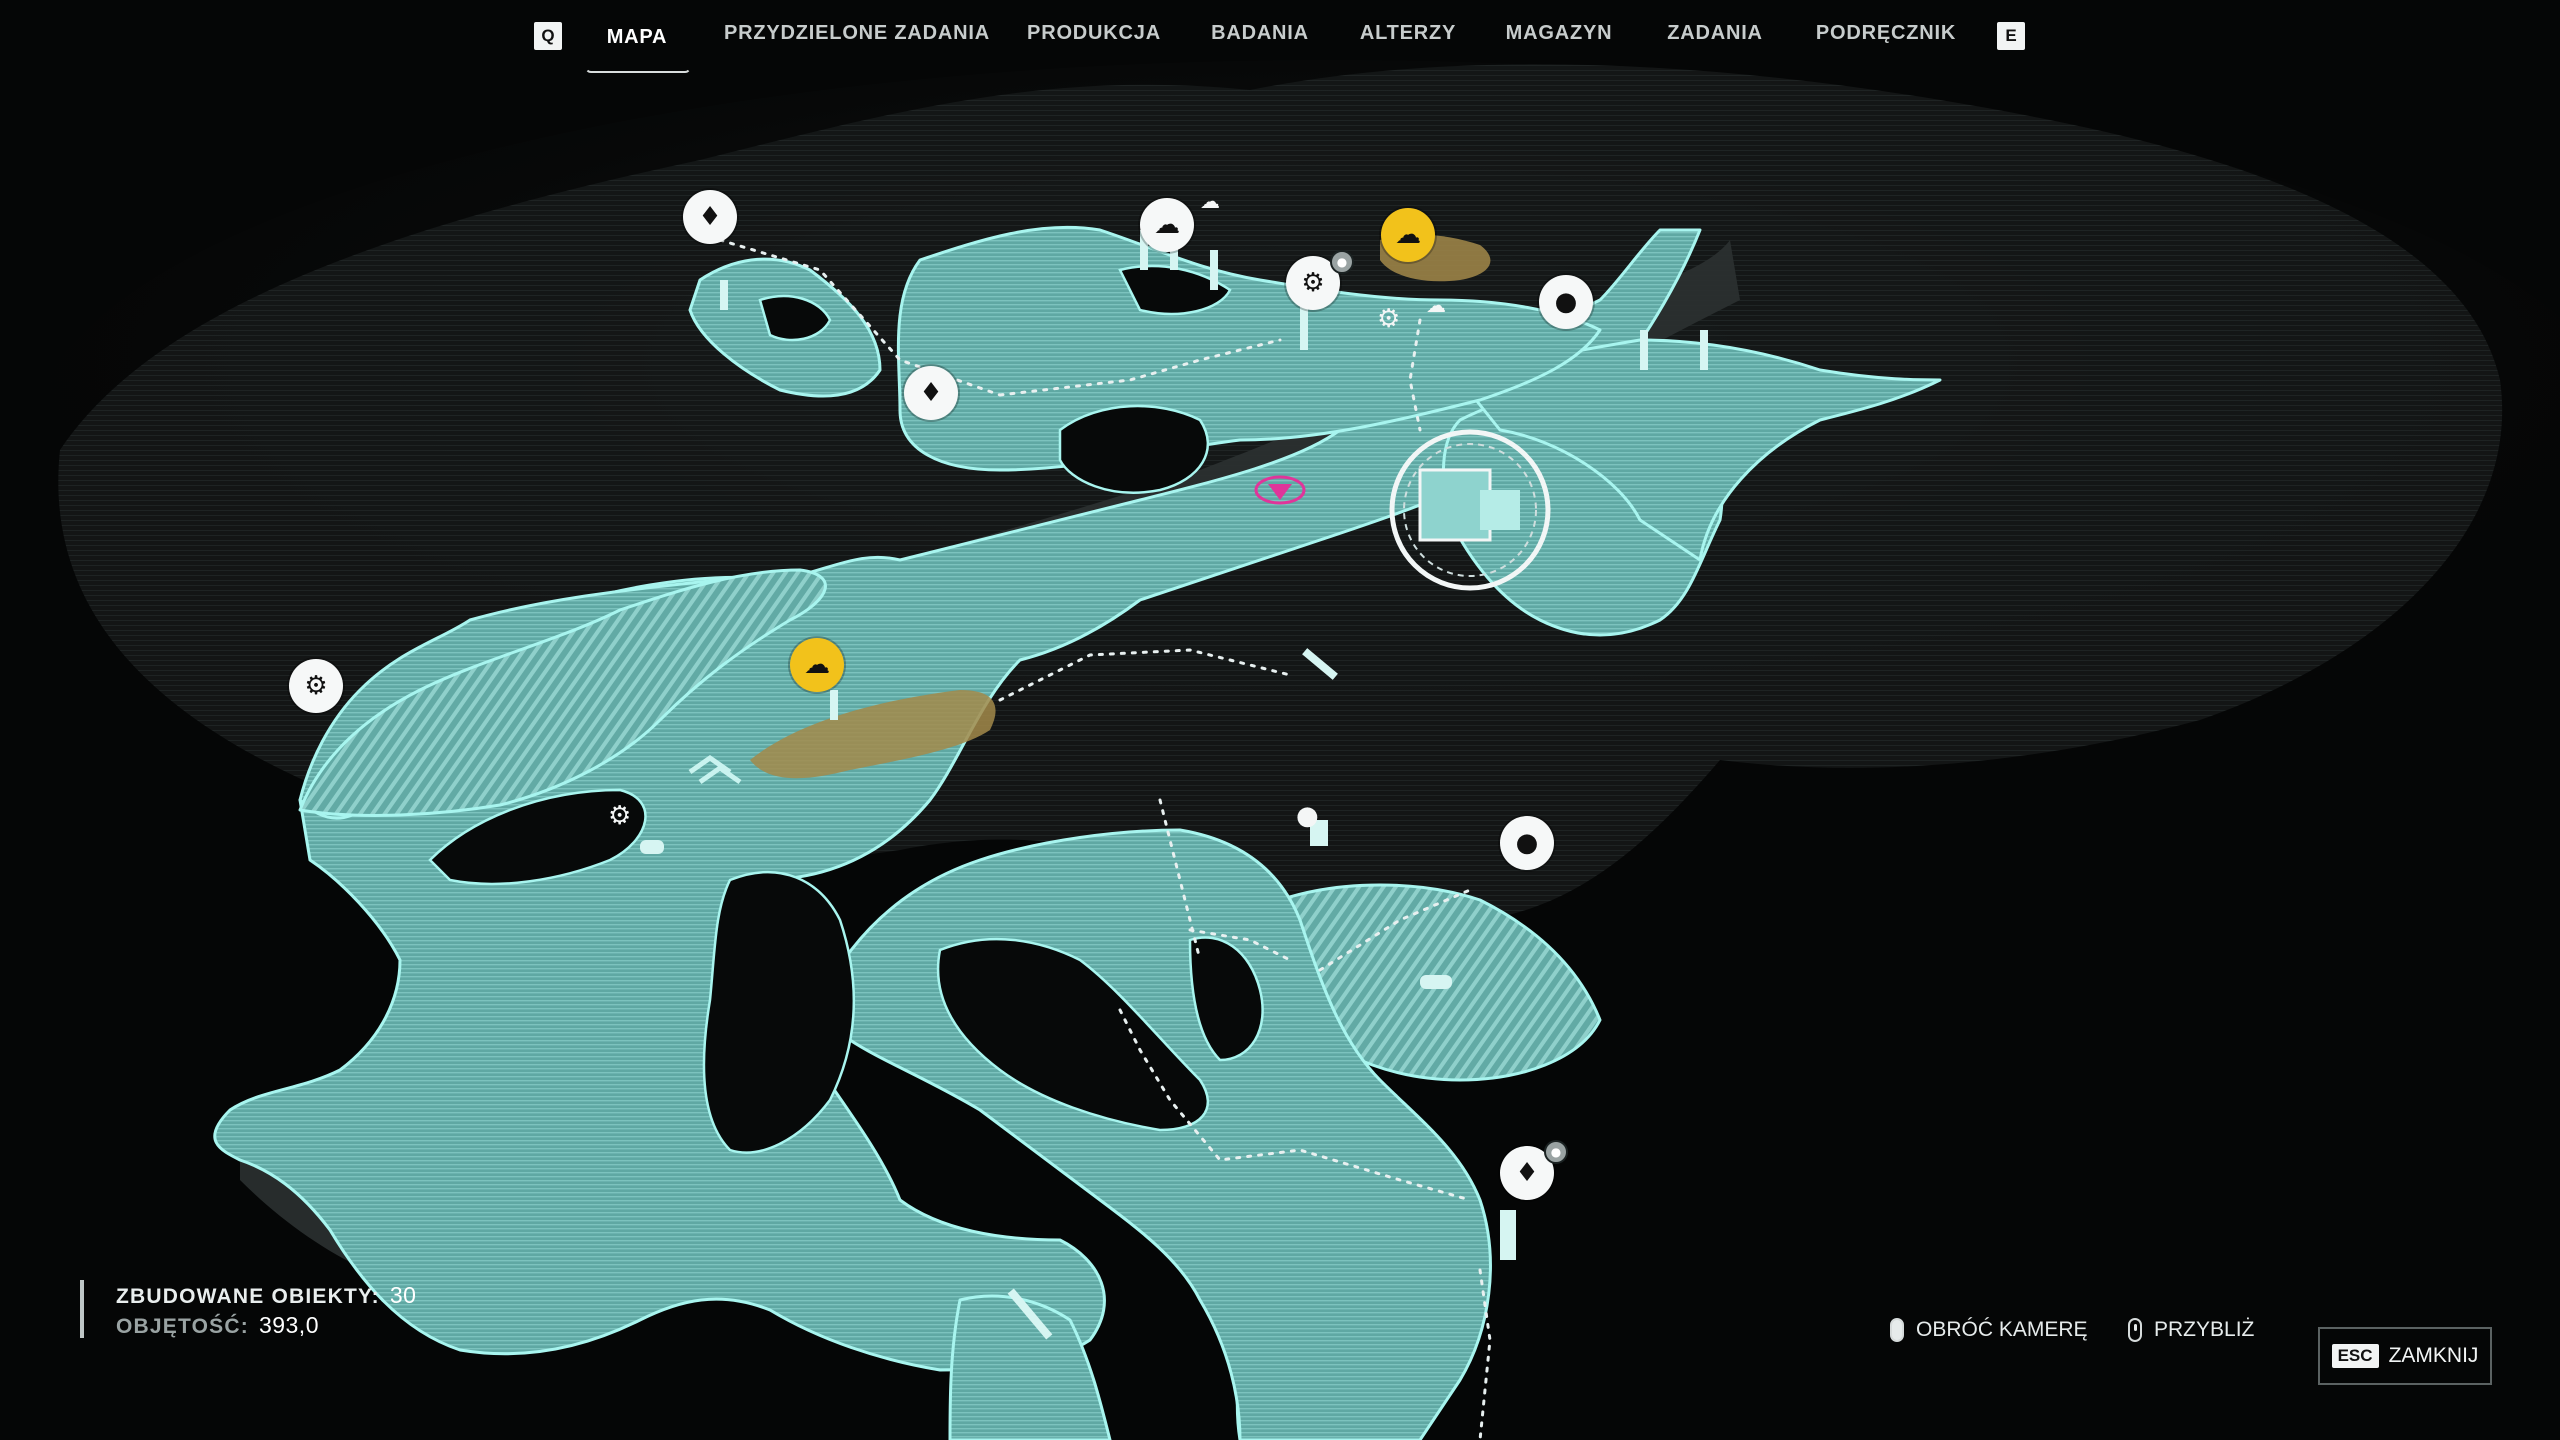 This screenshot has height=1440, width=2560. Describe the element at coordinates (2433, 1355) in the screenshot. I see `close-label: ZAMKNIJ` at that location.